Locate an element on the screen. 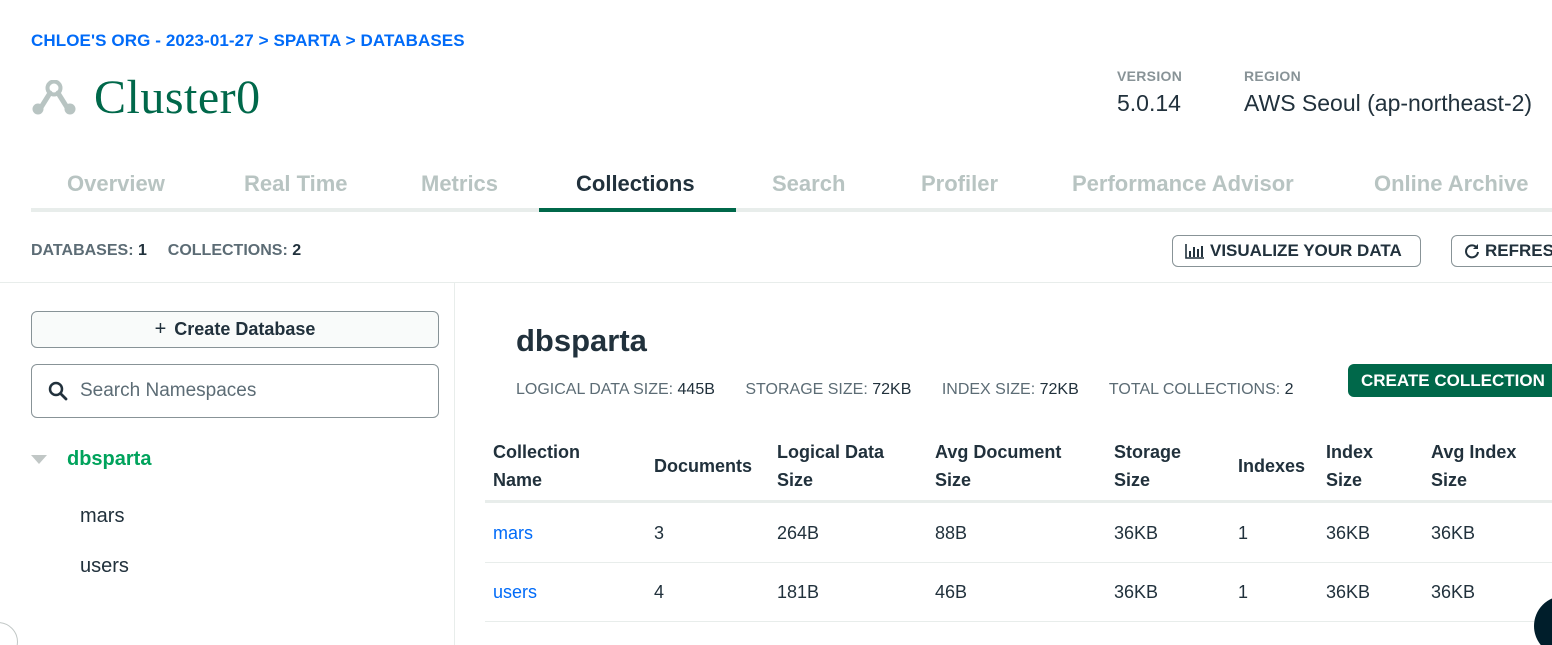 This screenshot has height=645, width=1552. tab-overview: Overview is located at coordinates (116, 184).